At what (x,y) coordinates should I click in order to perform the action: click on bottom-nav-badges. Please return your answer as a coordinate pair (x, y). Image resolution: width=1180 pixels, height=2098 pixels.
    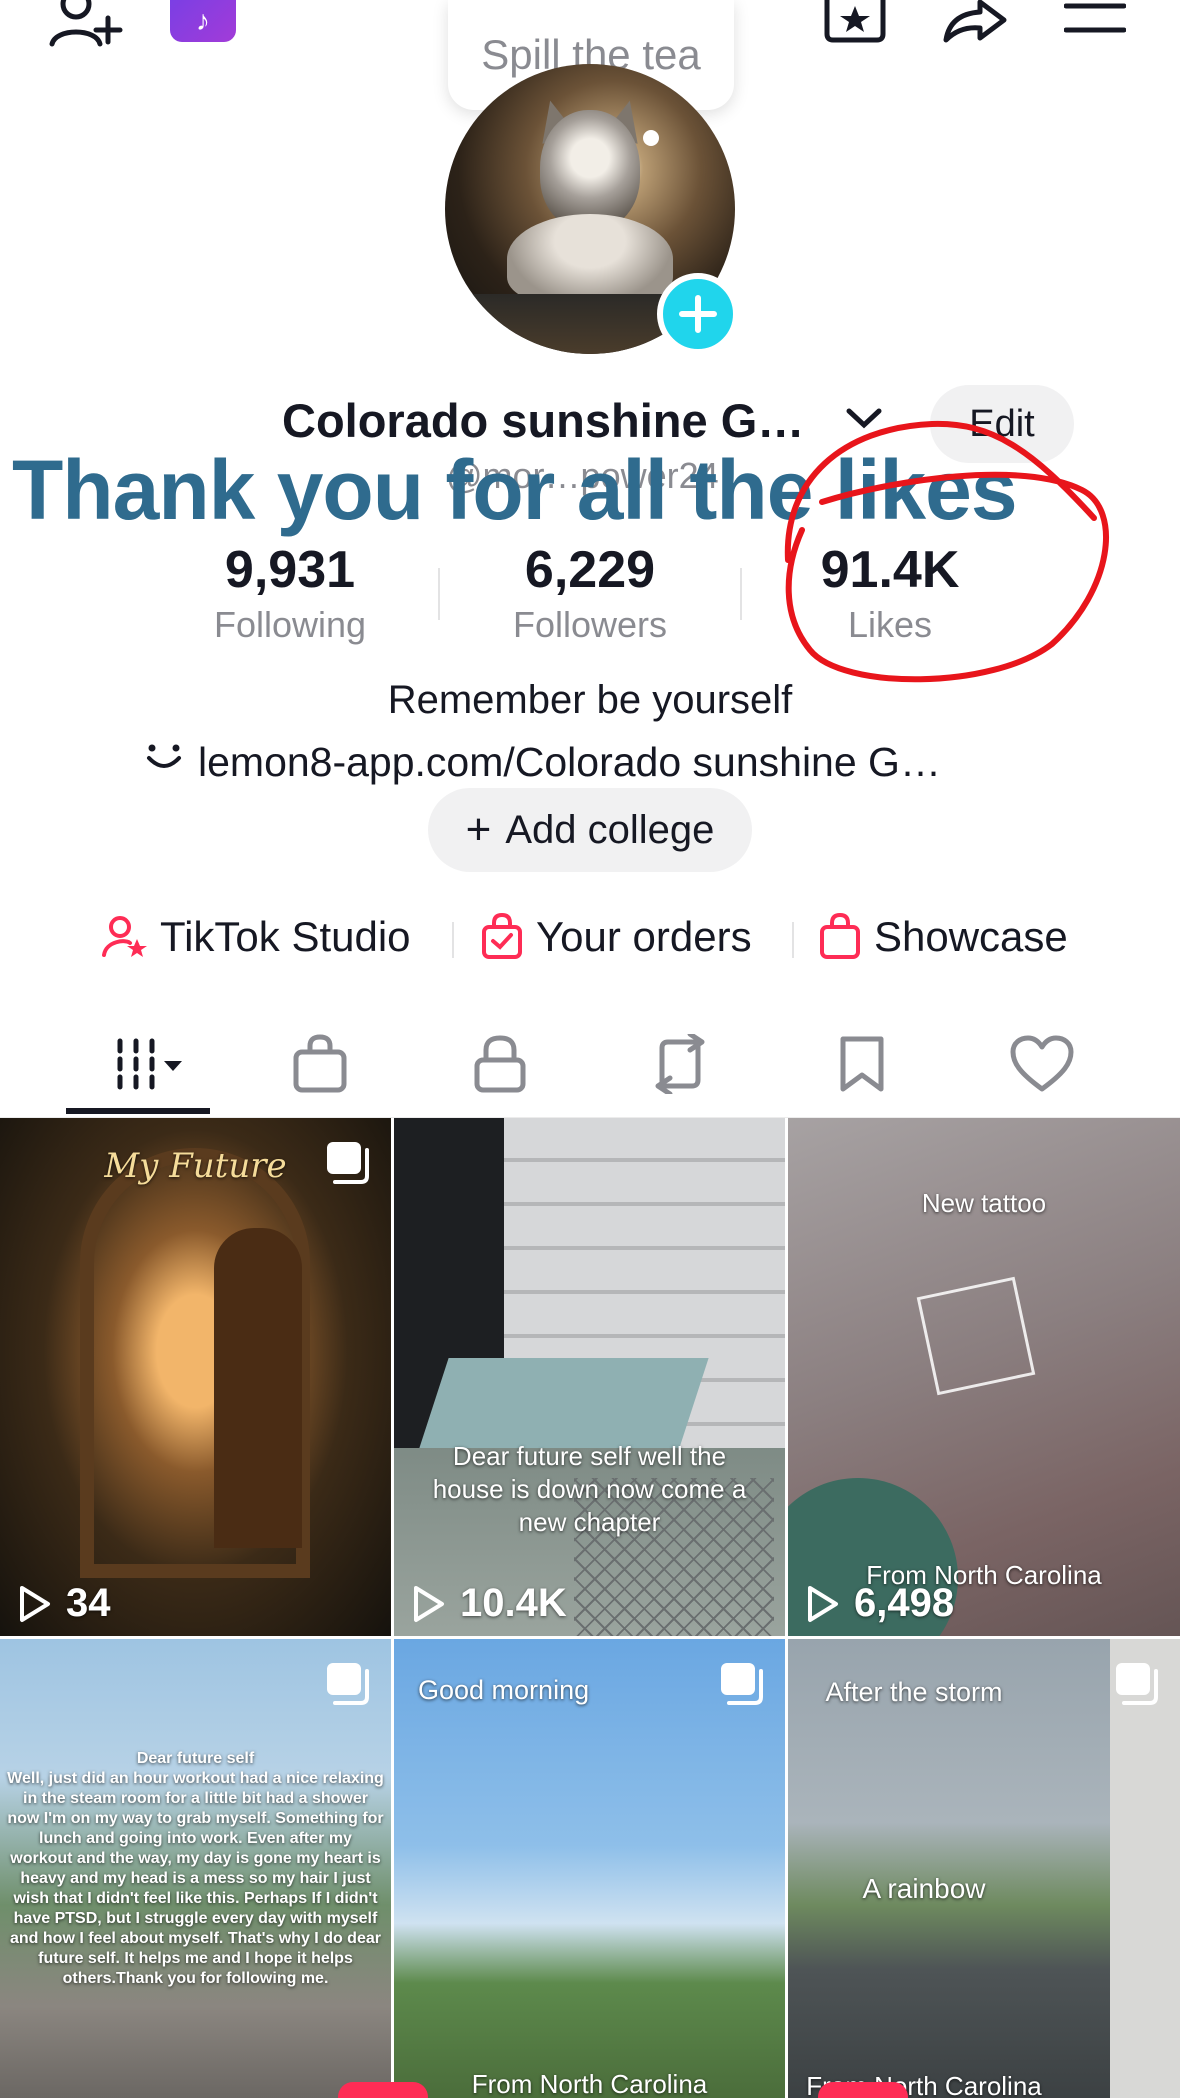
    Looking at the image, I should click on (590, 2090).